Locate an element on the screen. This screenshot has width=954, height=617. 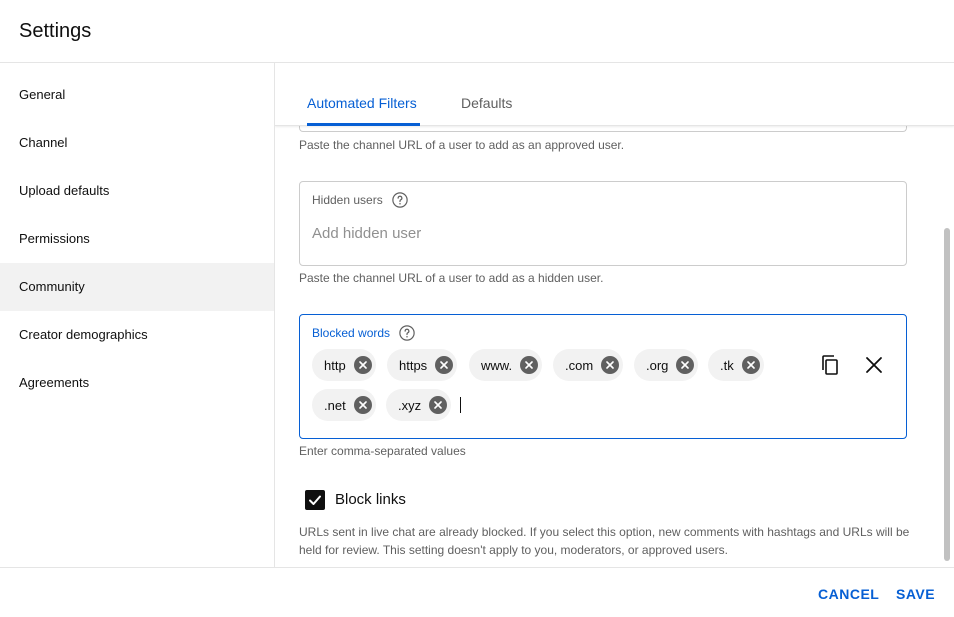
scrollbar is located at coordinates (947, 346).